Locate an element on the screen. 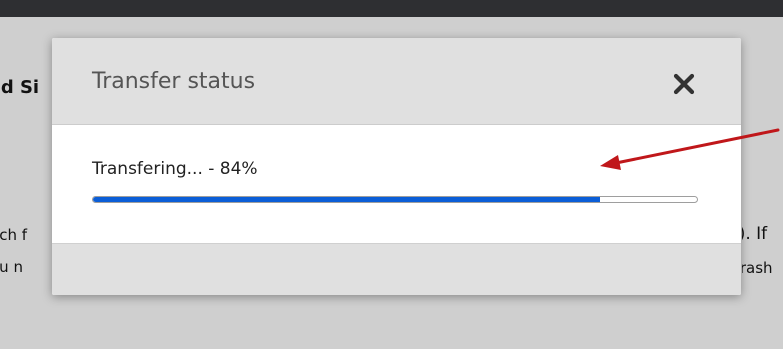 The image size is (783, 349). app-top-bar is located at coordinates (391, 8).